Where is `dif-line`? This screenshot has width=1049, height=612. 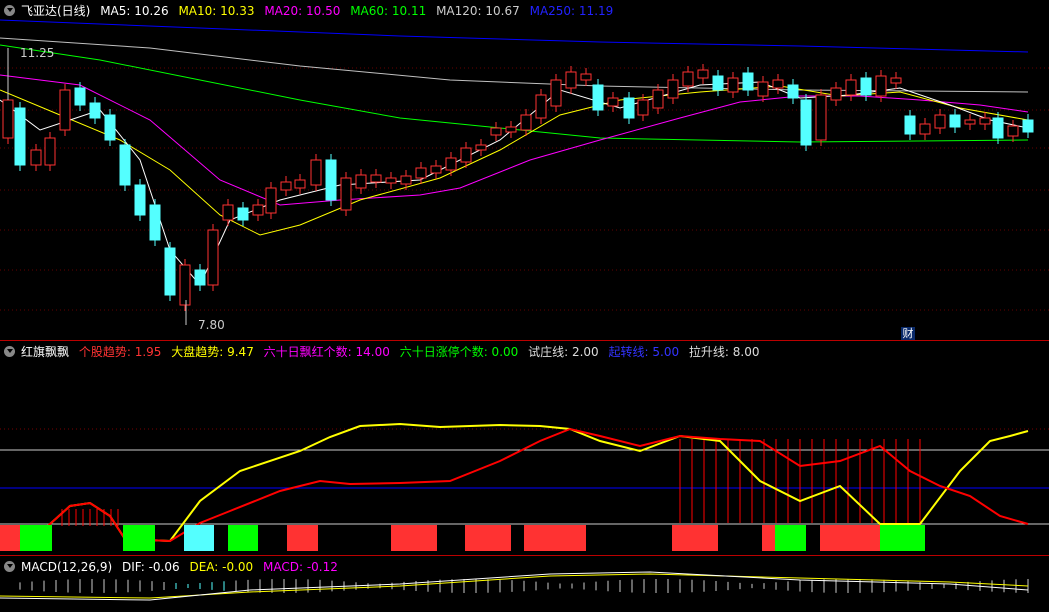 dif-line is located at coordinates (514, 586).